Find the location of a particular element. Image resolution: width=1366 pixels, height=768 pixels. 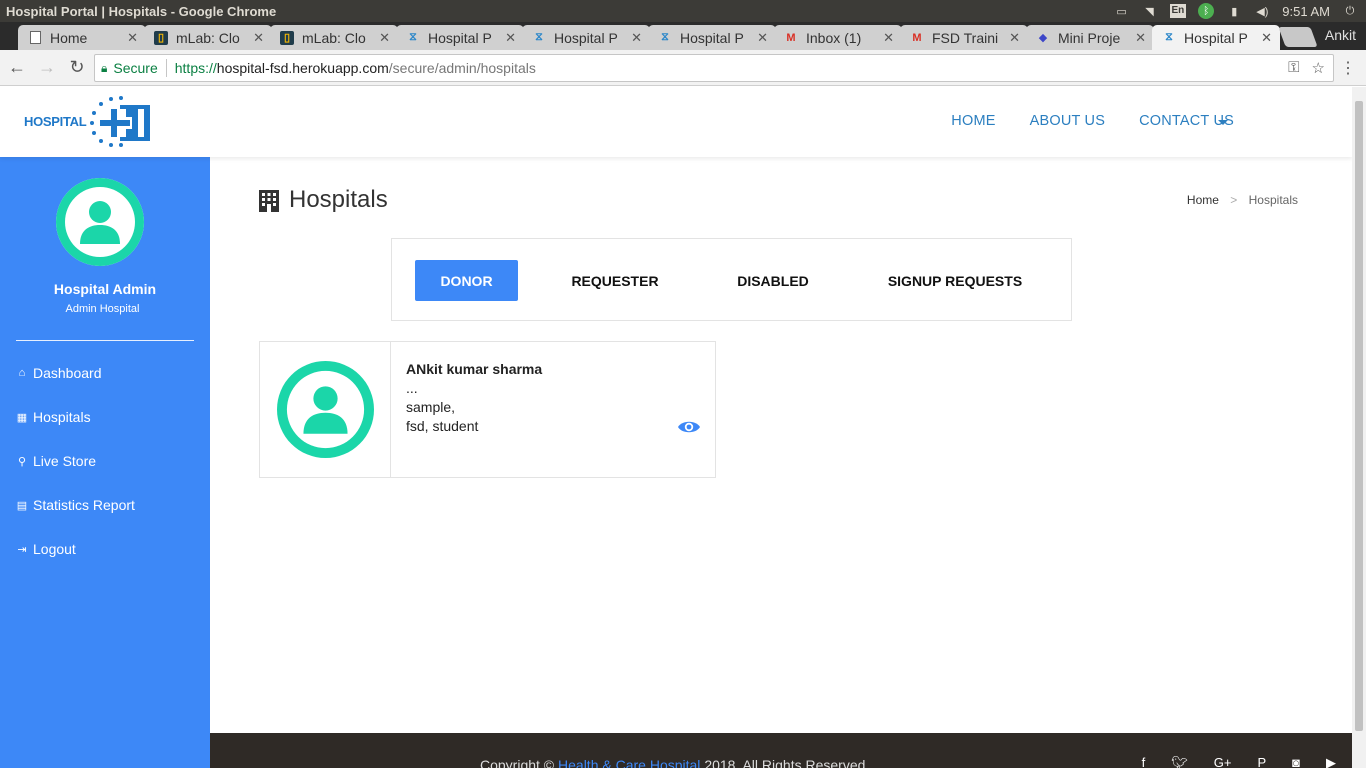

user-type-tabs: DONOR REQUESTER DISABLED SIGNUP REQUESTS is located at coordinates (731, 279).